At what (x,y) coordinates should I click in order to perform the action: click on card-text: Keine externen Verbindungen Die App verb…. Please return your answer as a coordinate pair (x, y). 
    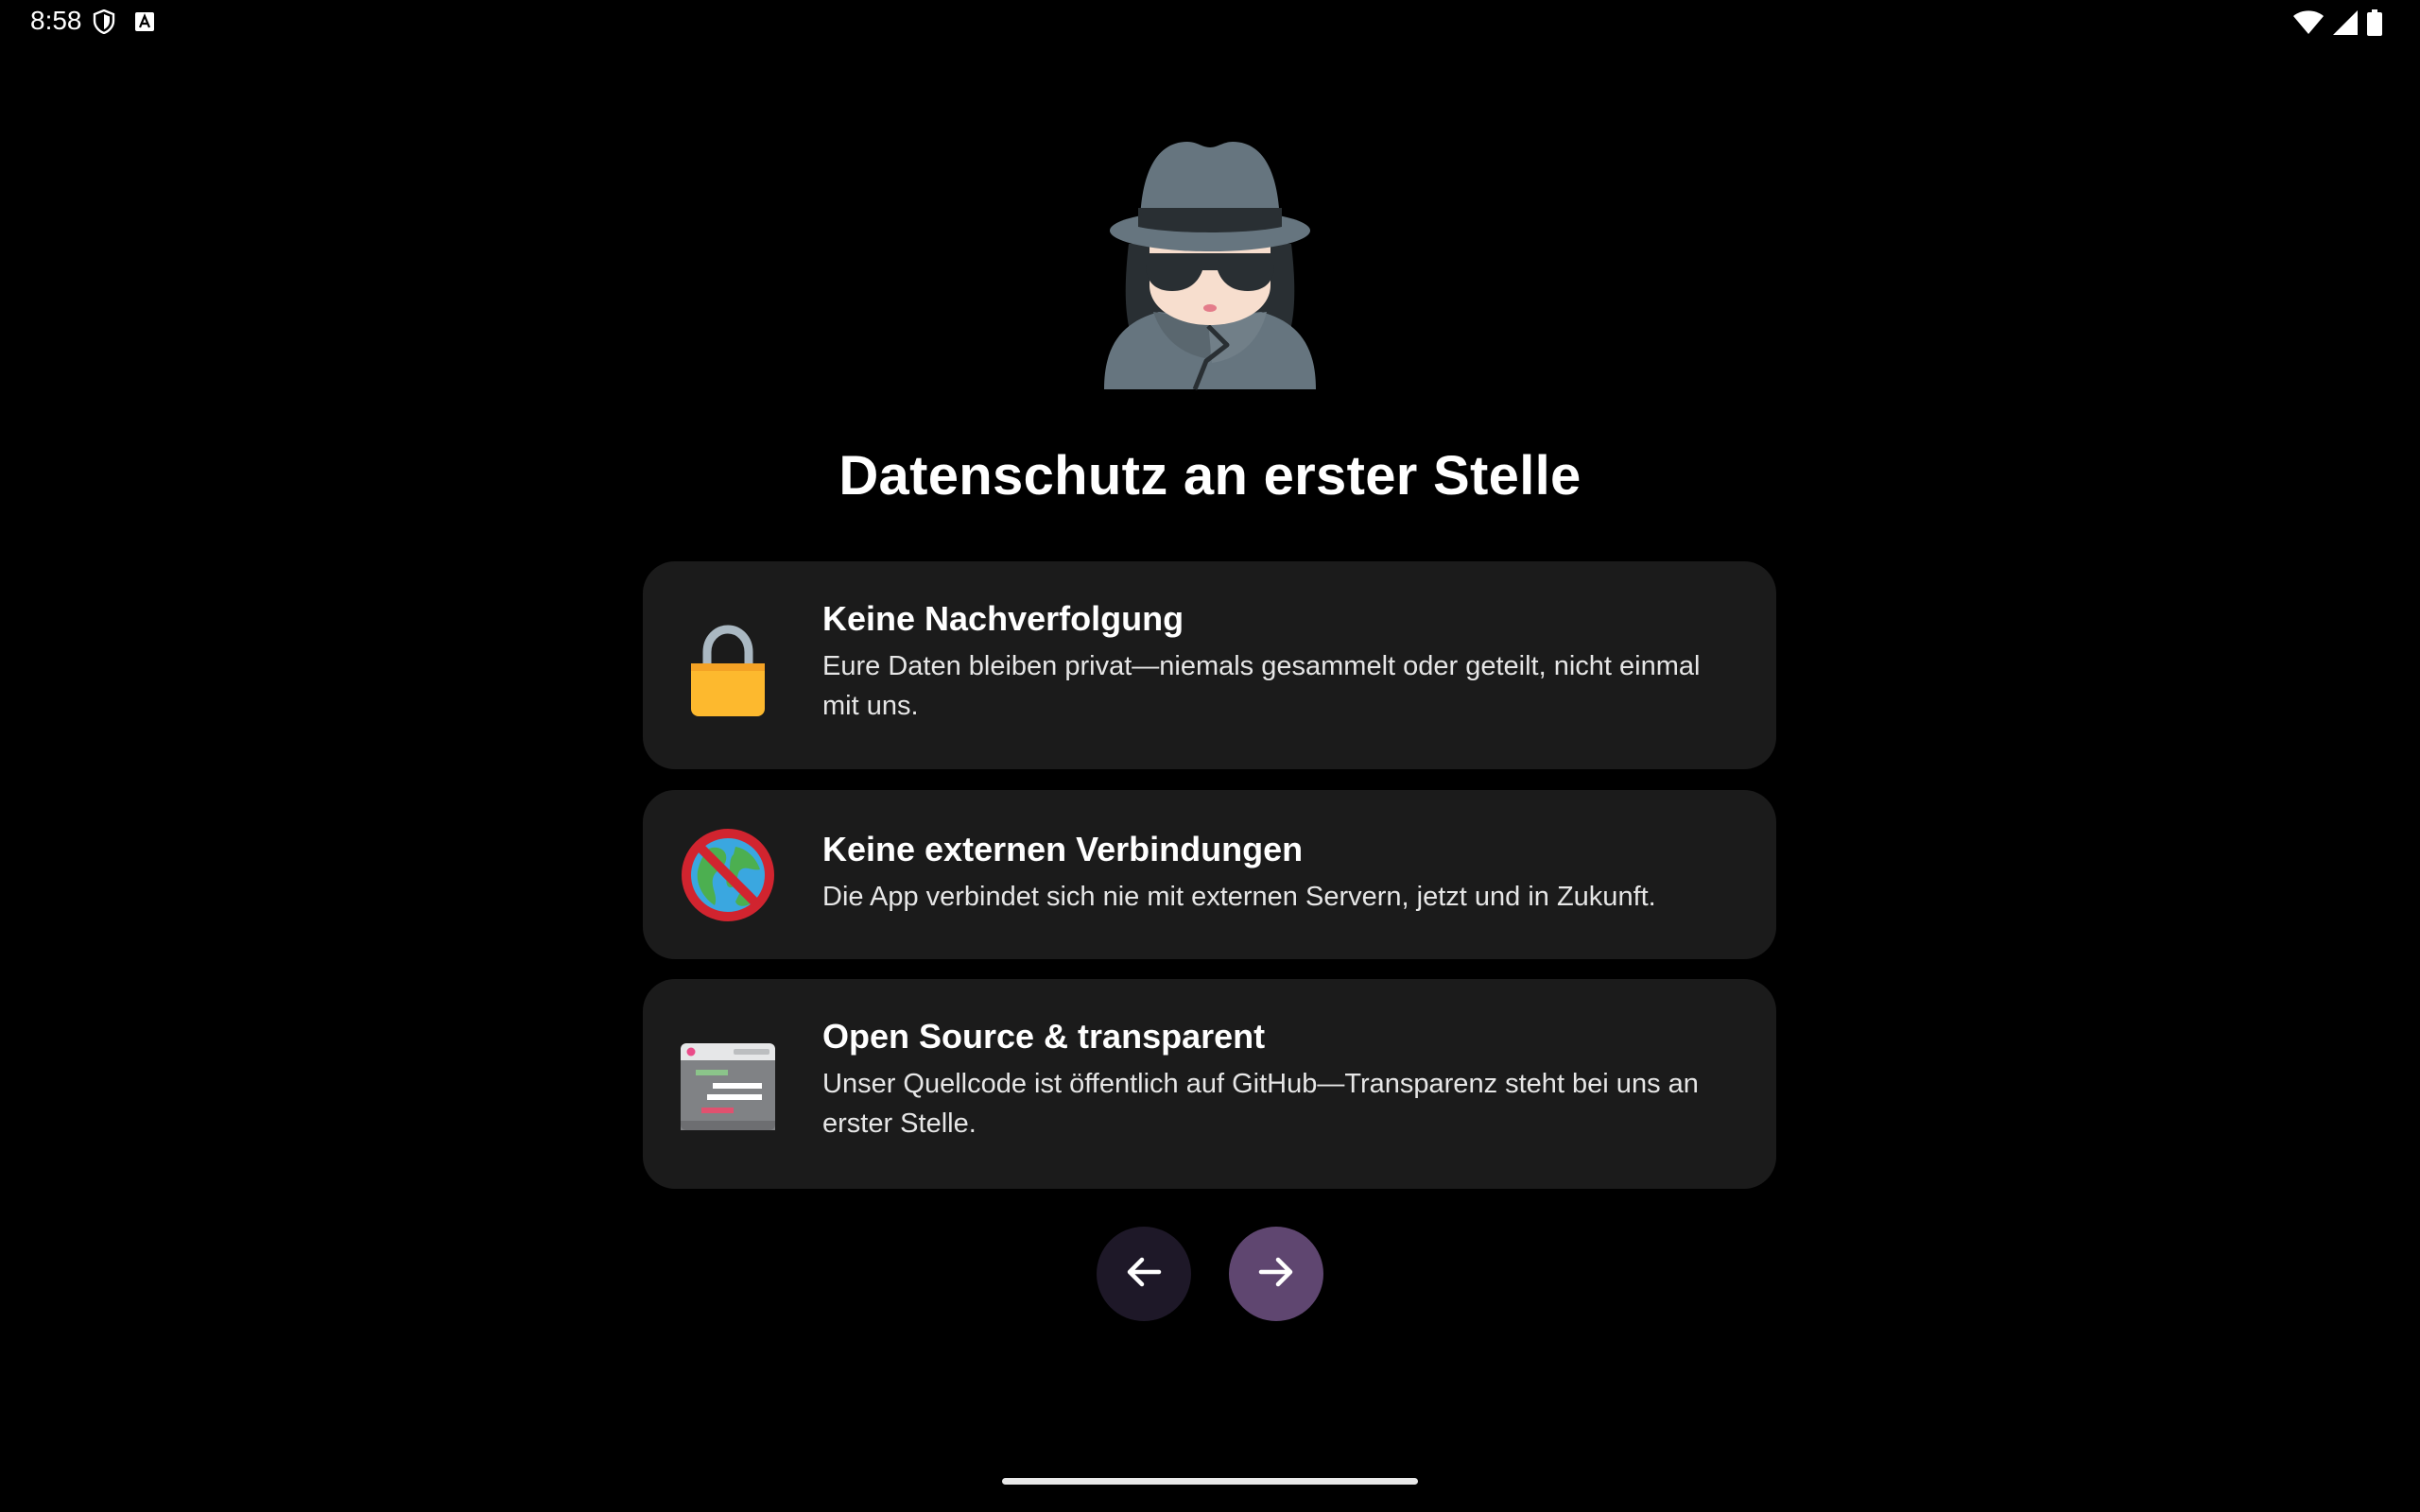
    Looking at the image, I should click on (1280, 872).